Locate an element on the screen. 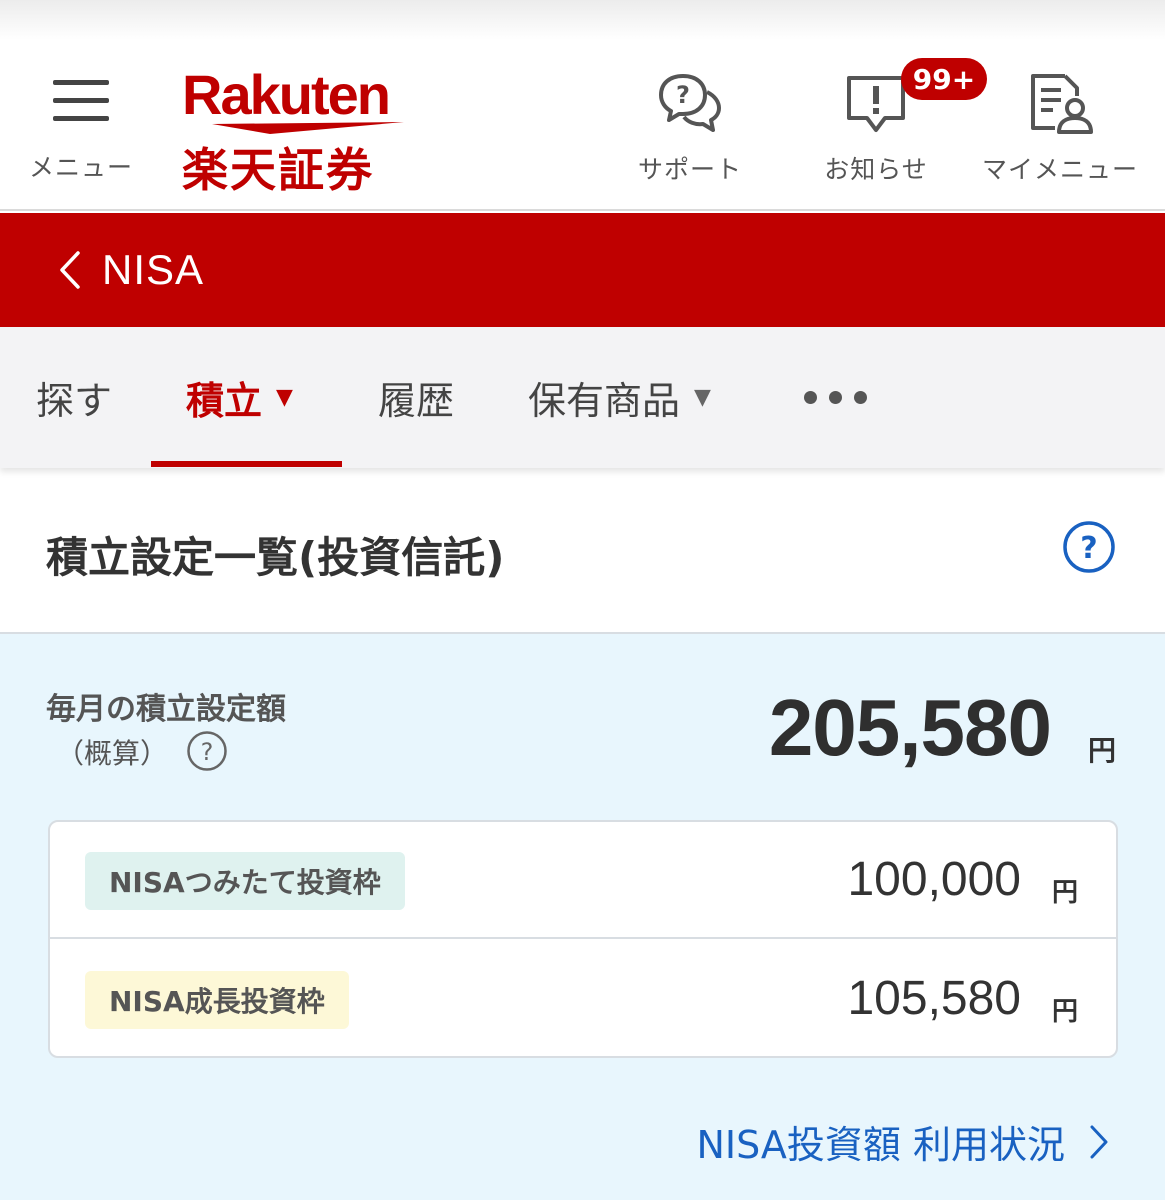 This screenshot has height=1200, width=1165. active-tab-indicator is located at coordinates (246, 464).